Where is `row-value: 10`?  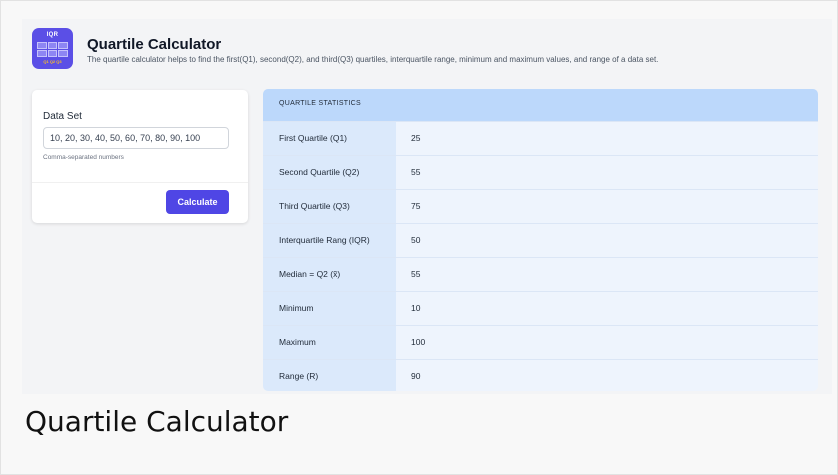 row-value: 10 is located at coordinates (416, 308).